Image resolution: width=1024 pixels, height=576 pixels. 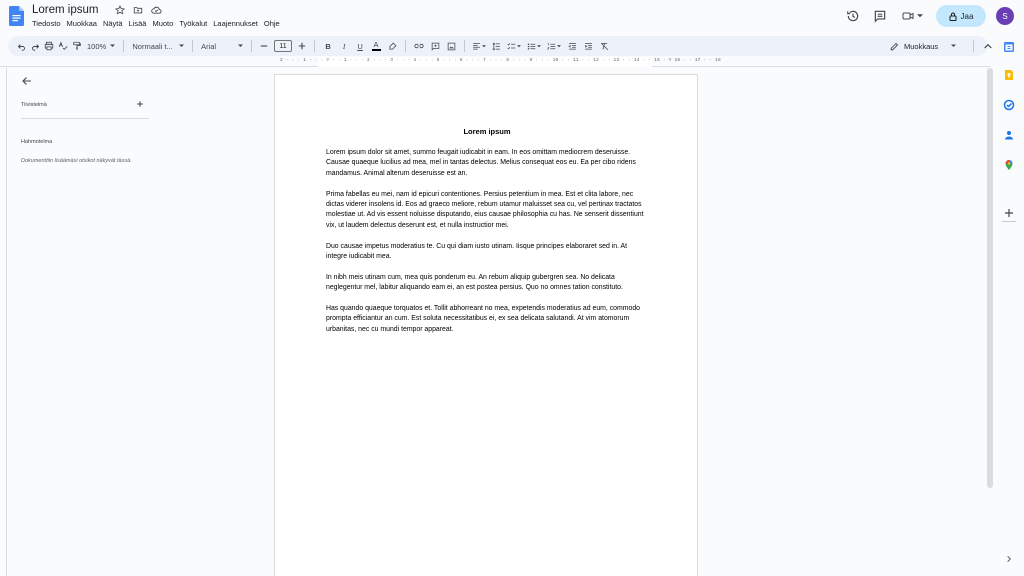 I want to click on add-summary-plus-icon, so click(x=140, y=104).